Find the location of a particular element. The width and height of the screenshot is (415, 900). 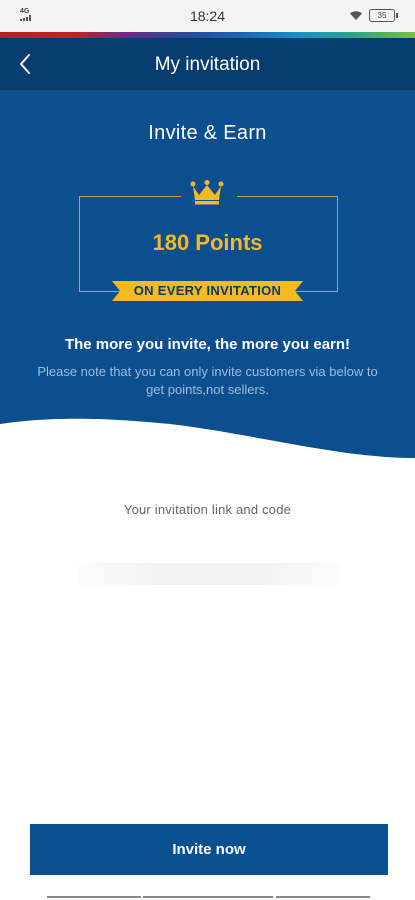

status-bar: 4G 18:24 35 is located at coordinates (207, 16).